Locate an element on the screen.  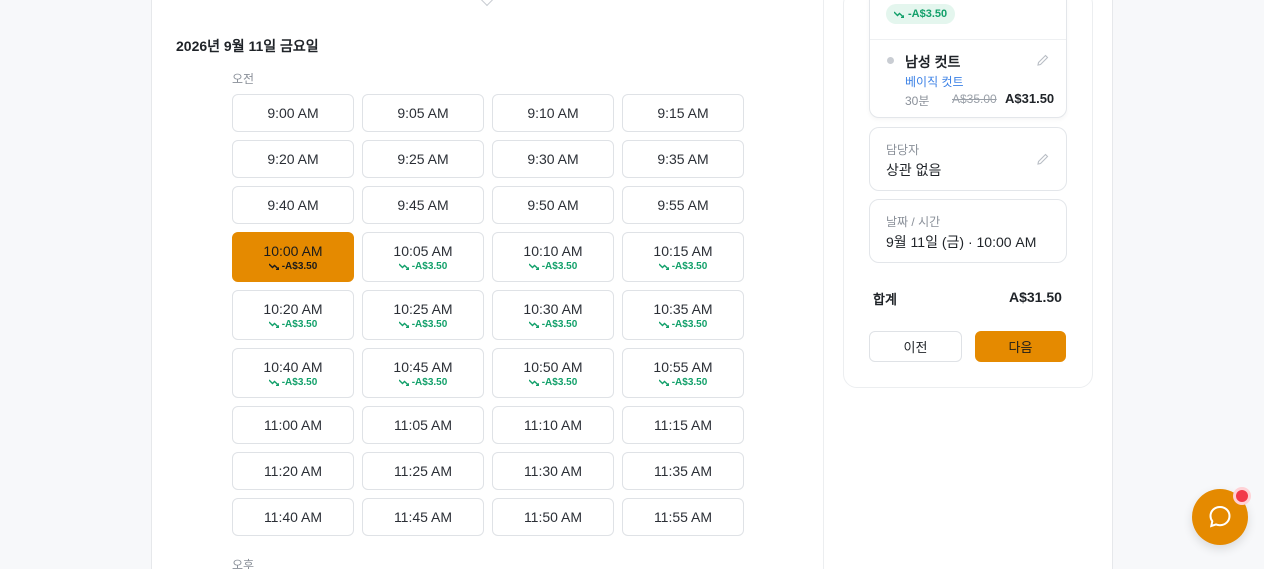
divider is located at coordinates (968, 39).